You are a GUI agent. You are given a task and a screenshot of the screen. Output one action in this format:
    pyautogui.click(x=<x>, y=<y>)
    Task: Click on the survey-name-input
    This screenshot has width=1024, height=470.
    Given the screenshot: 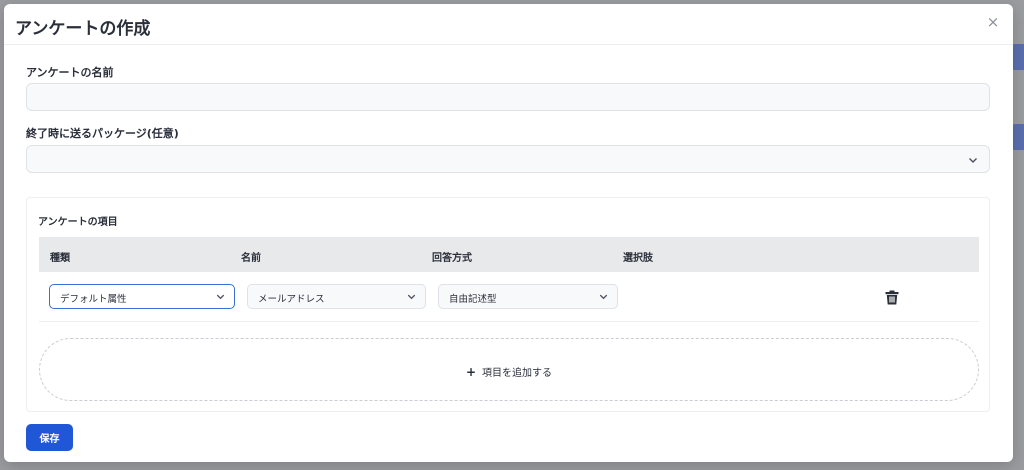 What is the action you would take?
    pyautogui.click(x=508, y=97)
    